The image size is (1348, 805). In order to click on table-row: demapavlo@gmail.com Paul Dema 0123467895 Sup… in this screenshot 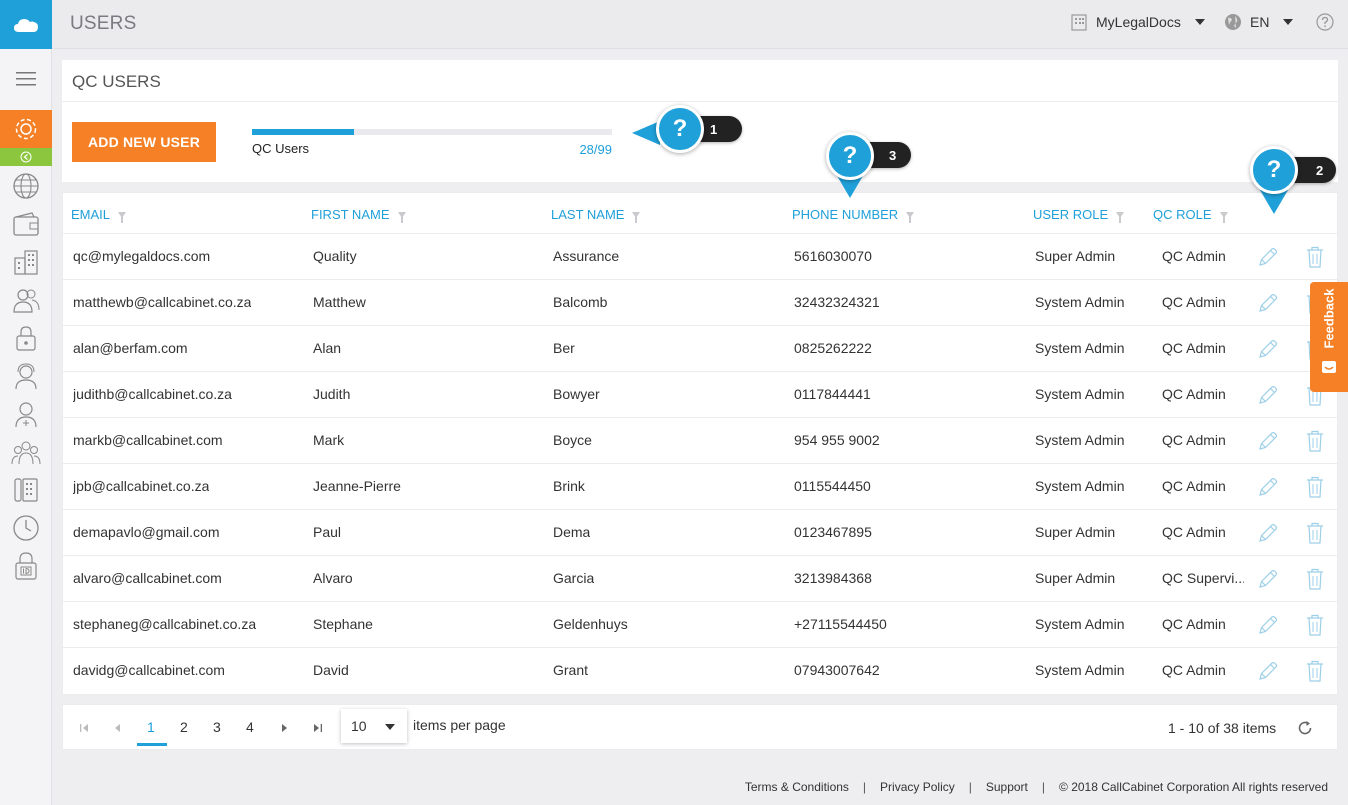, I will do `click(700, 533)`.